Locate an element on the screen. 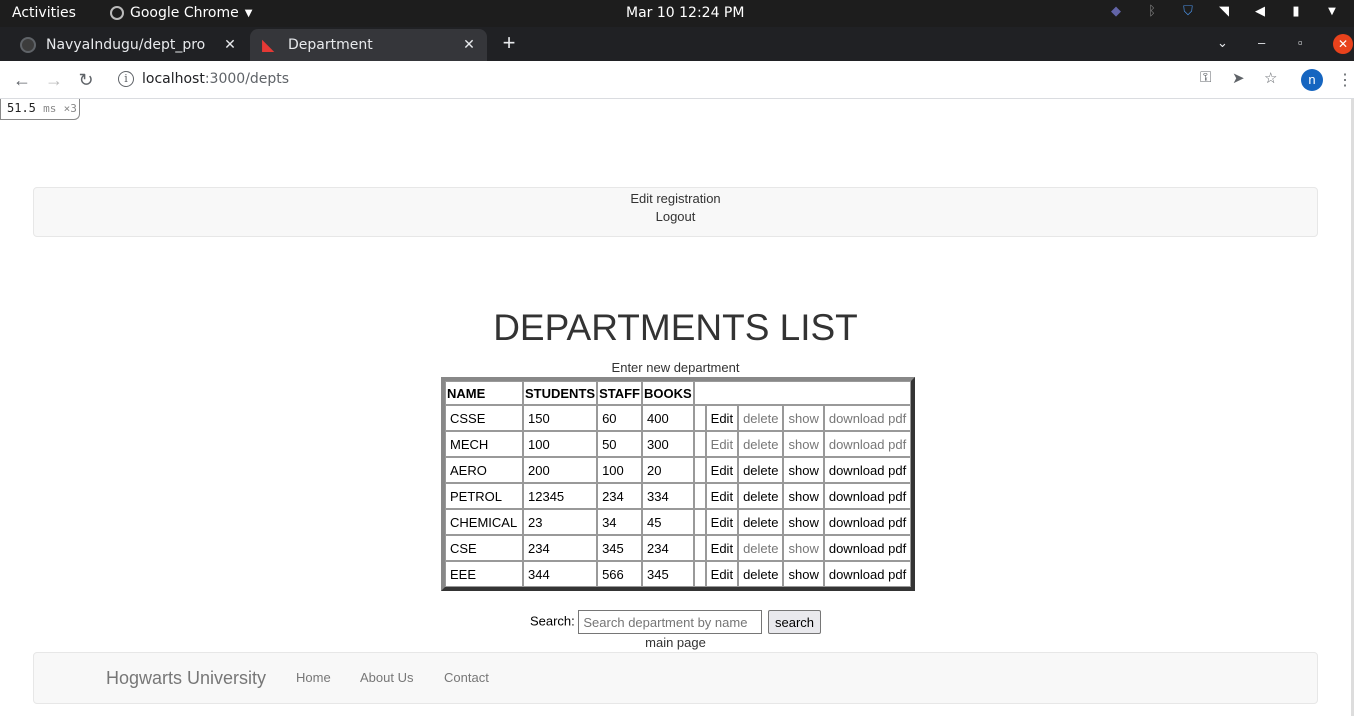 This screenshot has height=716, width=1354. table-row: CSSE 150 60 400 Edit delete show download pdf is located at coordinates (678, 418).